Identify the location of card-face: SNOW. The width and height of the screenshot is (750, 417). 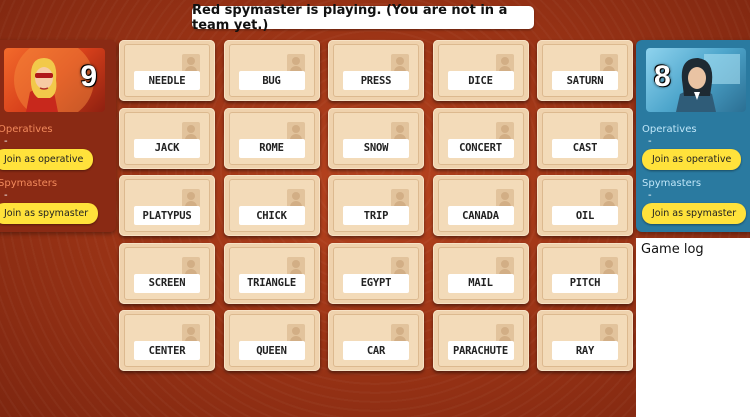
(376, 138).